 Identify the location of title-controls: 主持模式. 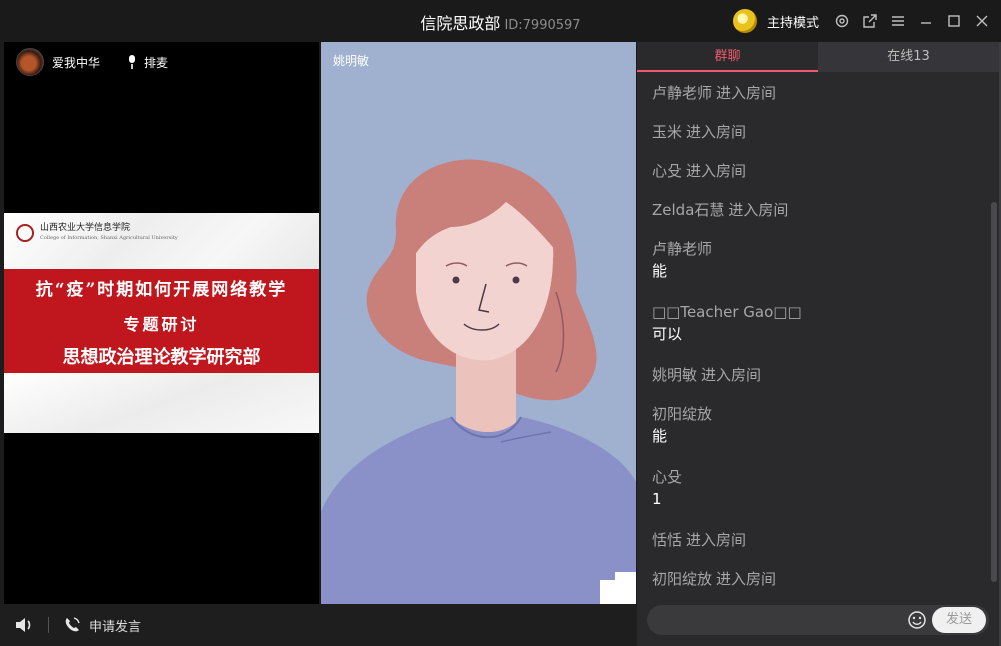
(861, 21).